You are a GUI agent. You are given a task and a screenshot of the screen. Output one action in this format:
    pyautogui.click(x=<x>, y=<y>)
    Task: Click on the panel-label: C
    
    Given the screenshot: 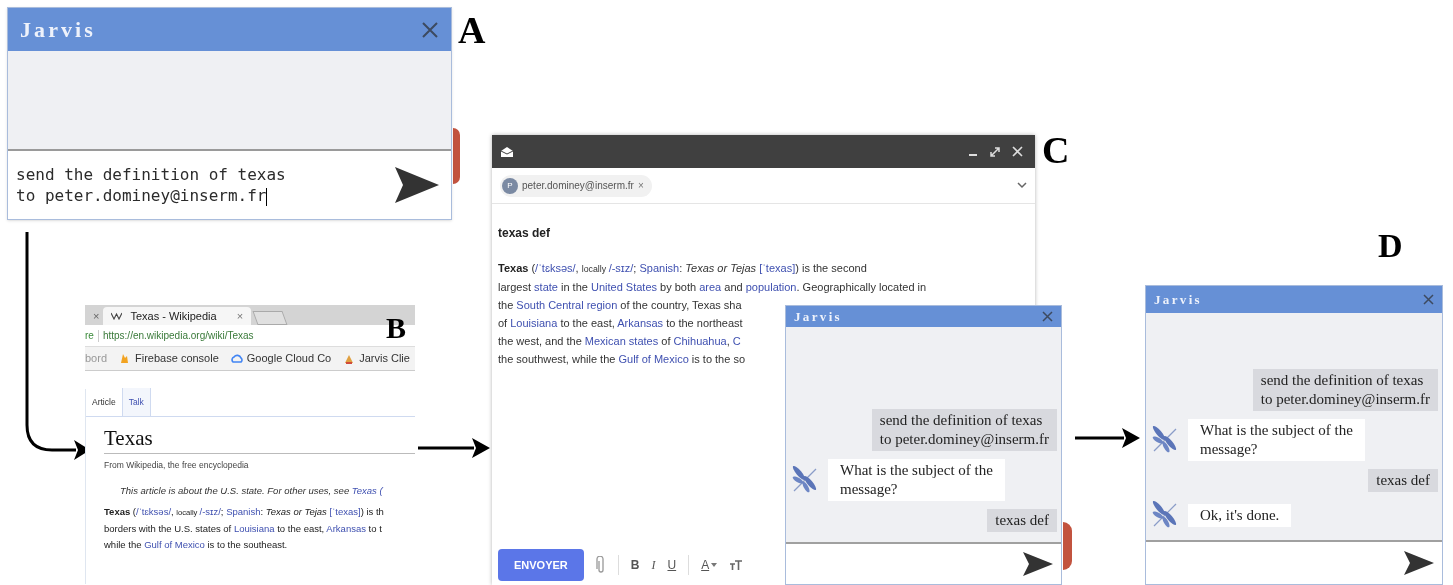 What is the action you would take?
    pyautogui.click(x=1056, y=150)
    